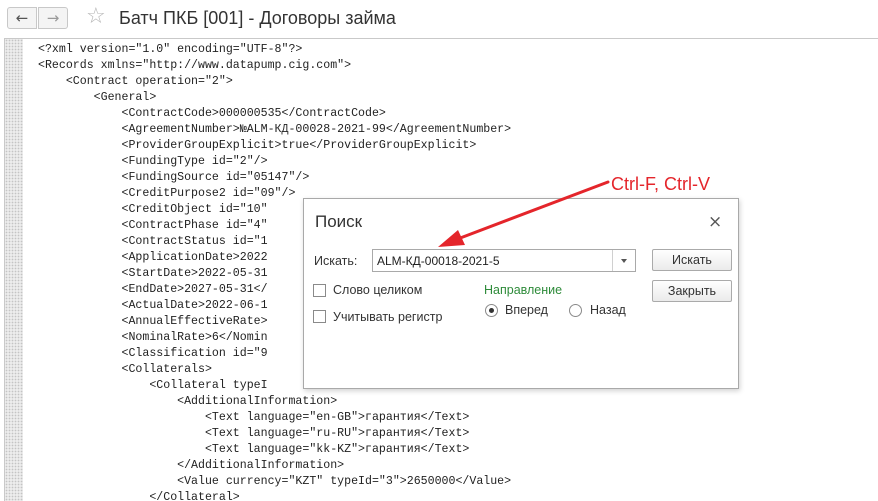 The image size is (878, 501). I want to click on search-combobox, so click(504, 260).